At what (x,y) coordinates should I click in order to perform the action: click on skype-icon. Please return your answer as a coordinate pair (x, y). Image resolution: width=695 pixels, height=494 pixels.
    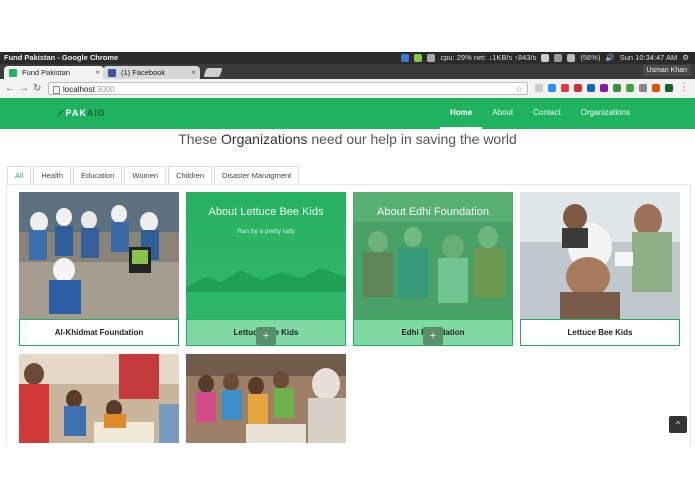
    Looking at the image, I should click on (405, 58).